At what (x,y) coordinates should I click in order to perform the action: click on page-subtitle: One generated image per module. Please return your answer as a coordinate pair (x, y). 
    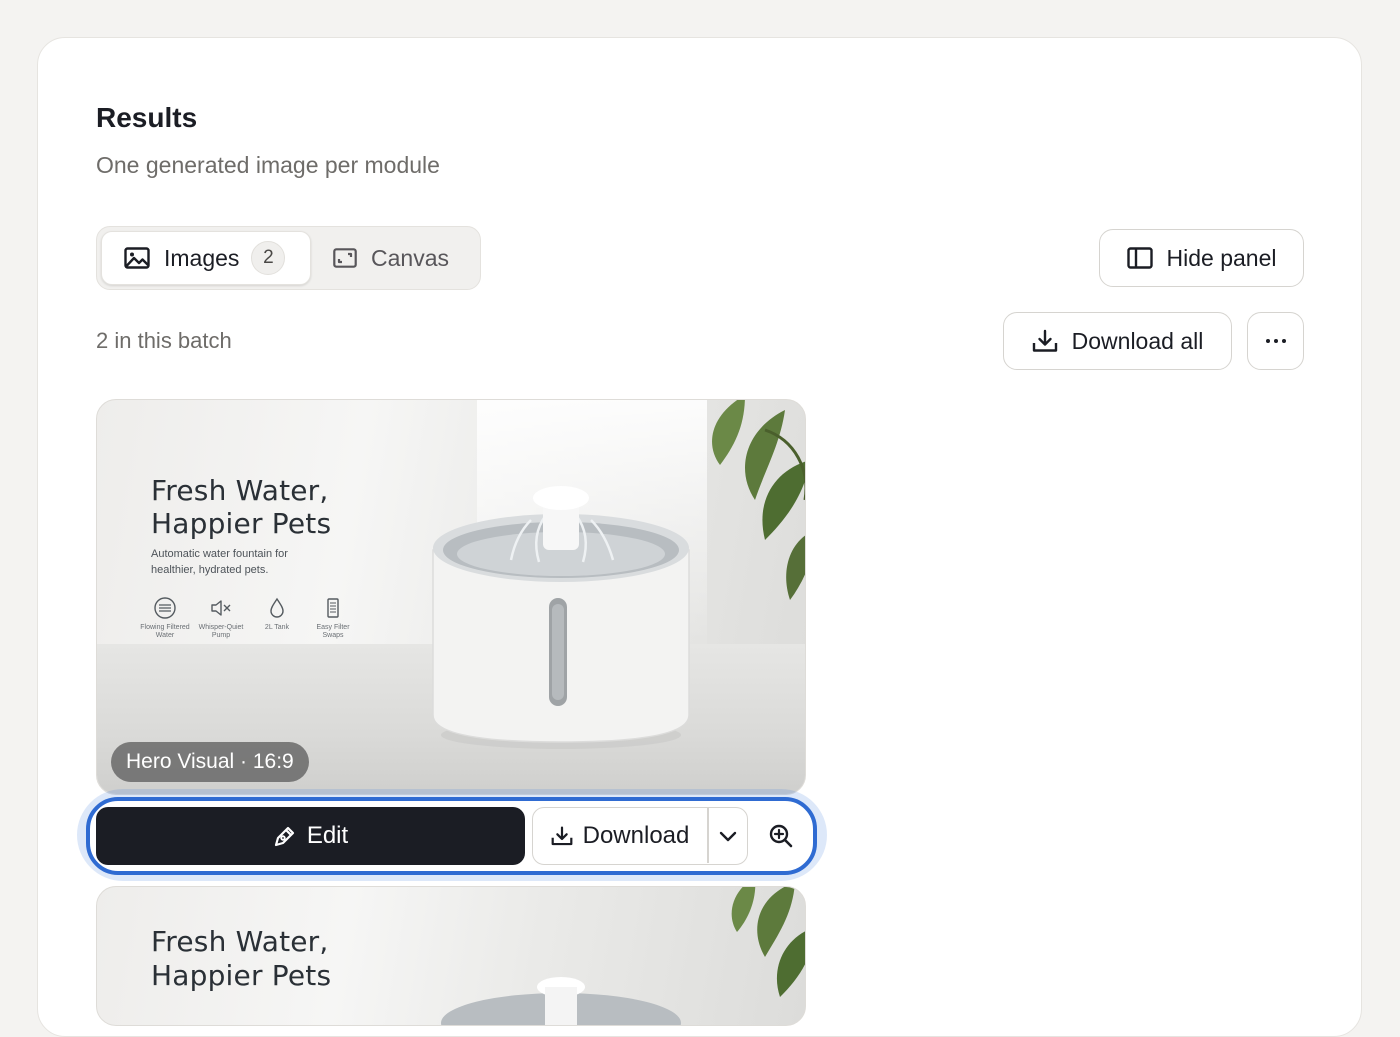
    Looking at the image, I should click on (268, 165).